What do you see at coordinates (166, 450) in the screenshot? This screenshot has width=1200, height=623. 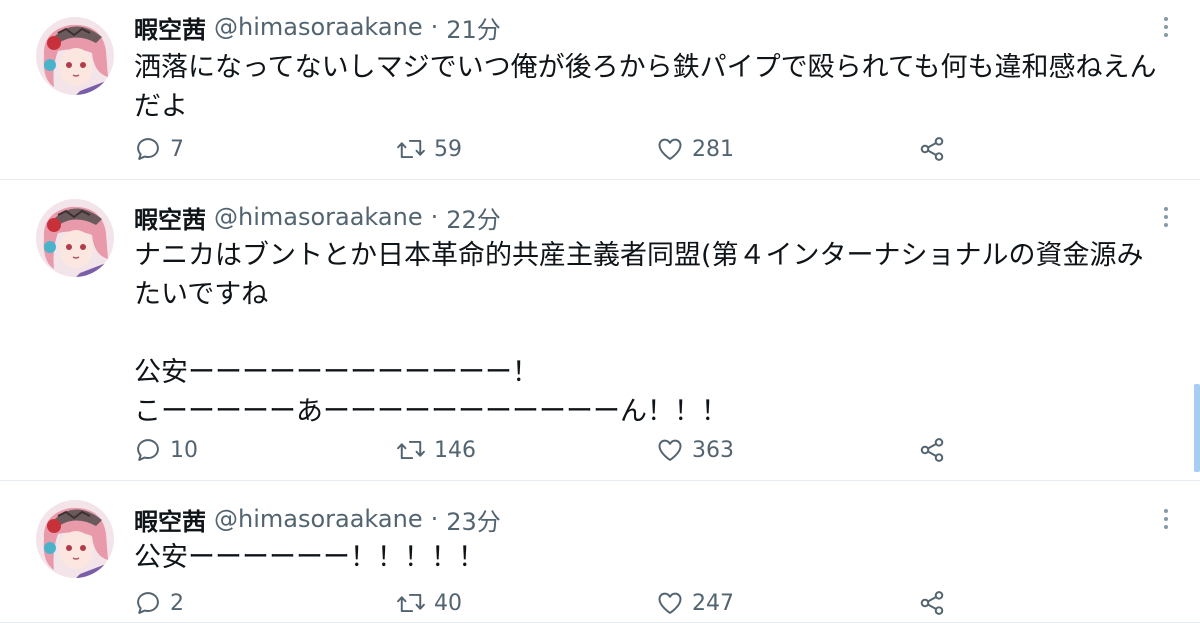 I see `reply-button: 10` at bounding box center [166, 450].